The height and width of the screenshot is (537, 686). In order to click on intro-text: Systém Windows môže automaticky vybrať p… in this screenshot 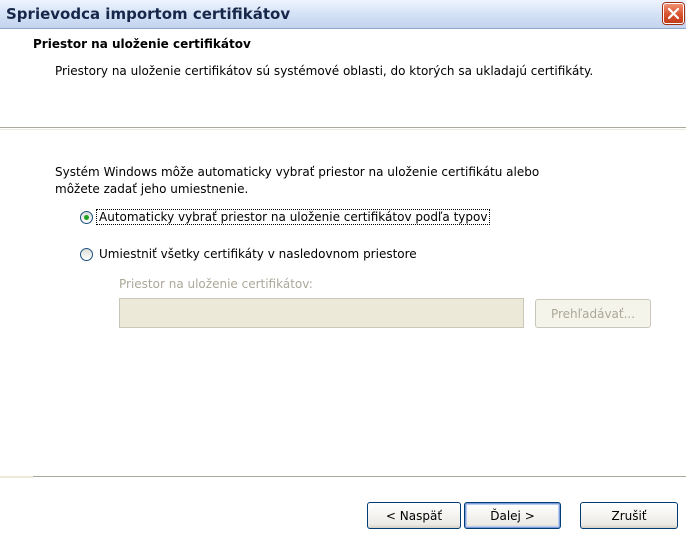, I will do `click(355, 181)`.